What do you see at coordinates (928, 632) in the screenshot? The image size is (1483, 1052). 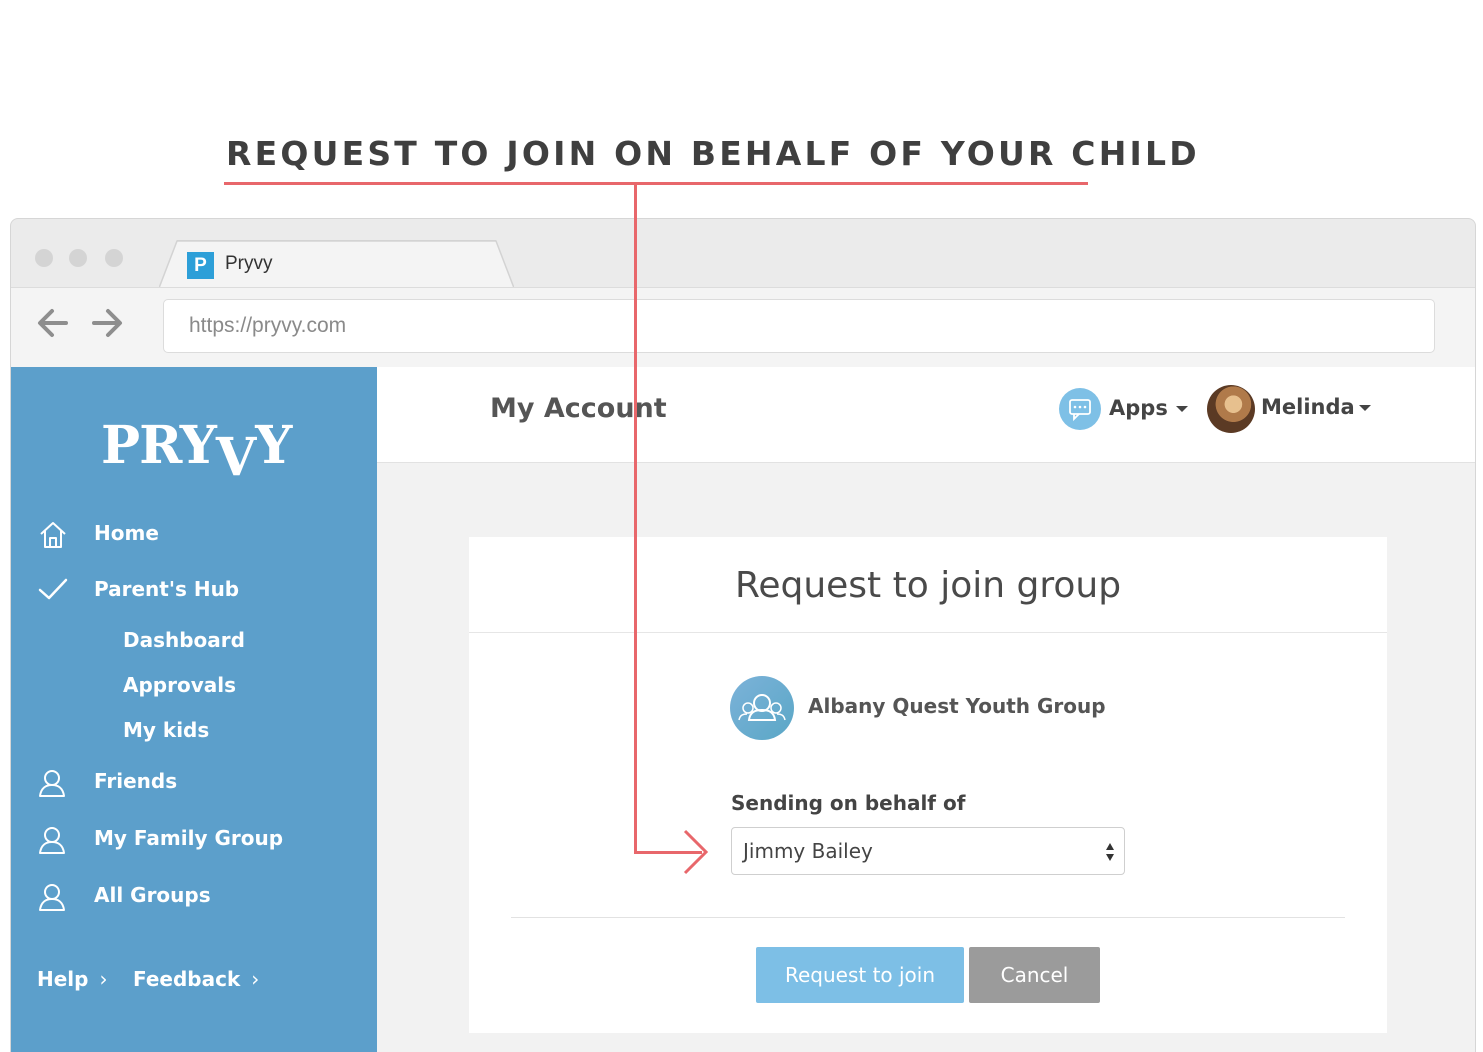 I see `dialog-divider` at bounding box center [928, 632].